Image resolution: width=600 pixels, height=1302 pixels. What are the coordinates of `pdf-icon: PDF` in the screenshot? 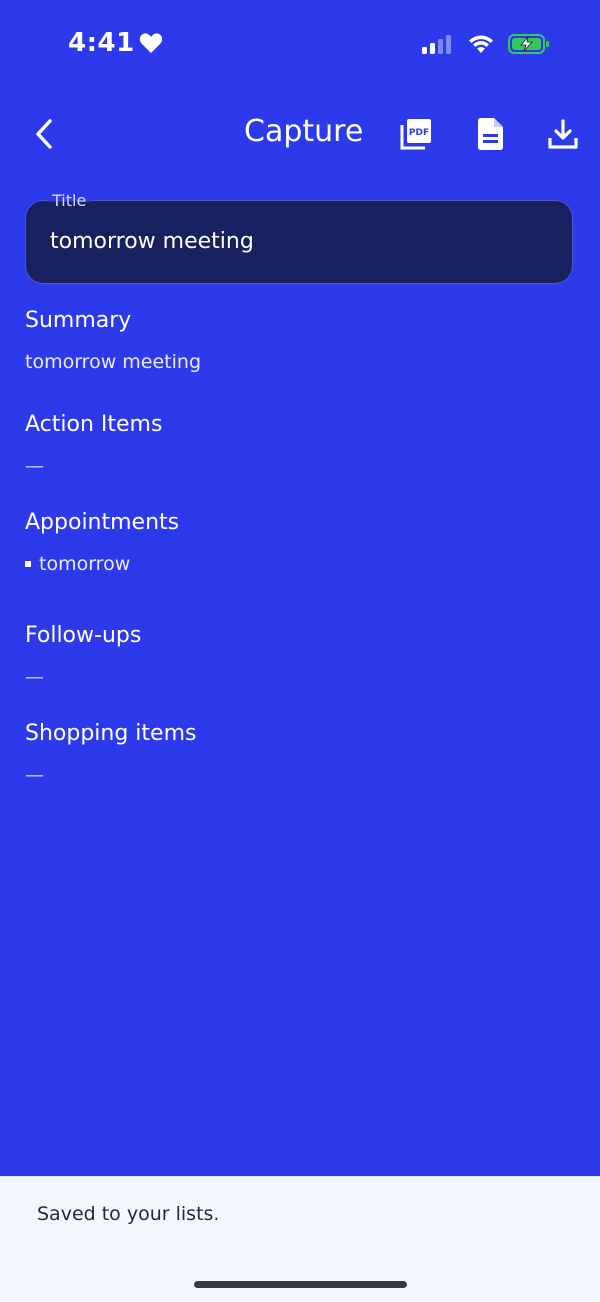 It's located at (415, 134).